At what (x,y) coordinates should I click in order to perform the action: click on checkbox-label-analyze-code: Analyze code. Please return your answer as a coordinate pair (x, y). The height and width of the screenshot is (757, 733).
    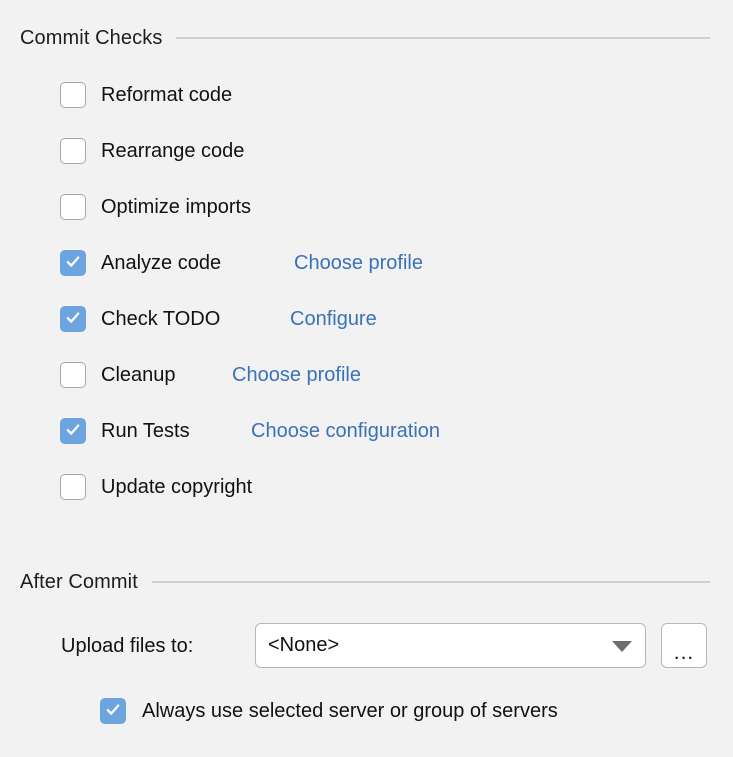
    Looking at the image, I should click on (161, 263).